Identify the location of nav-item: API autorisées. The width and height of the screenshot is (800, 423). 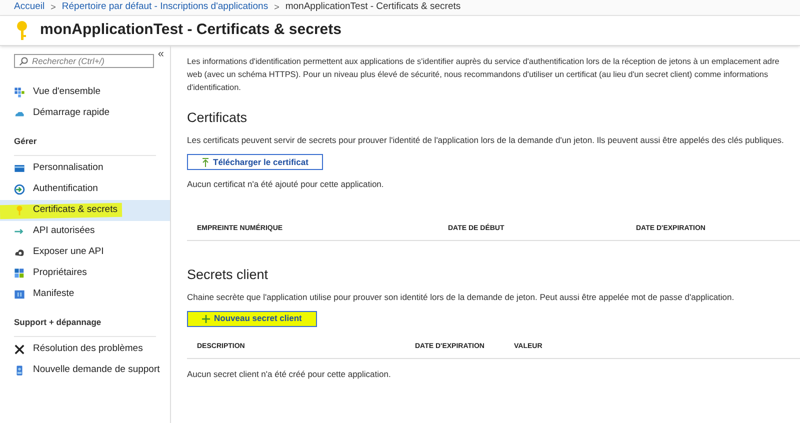
(85, 231).